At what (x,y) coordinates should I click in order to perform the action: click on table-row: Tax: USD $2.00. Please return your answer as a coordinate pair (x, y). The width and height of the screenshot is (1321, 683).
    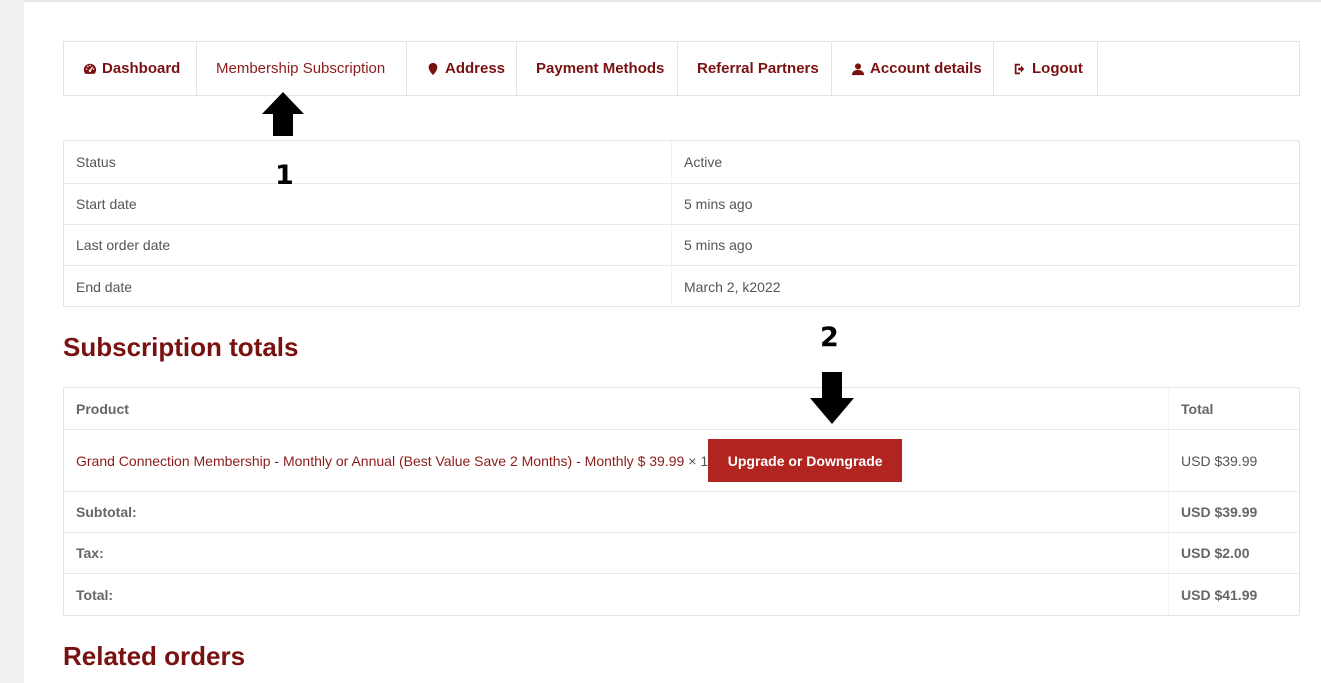
    Looking at the image, I should click on (681, 553).